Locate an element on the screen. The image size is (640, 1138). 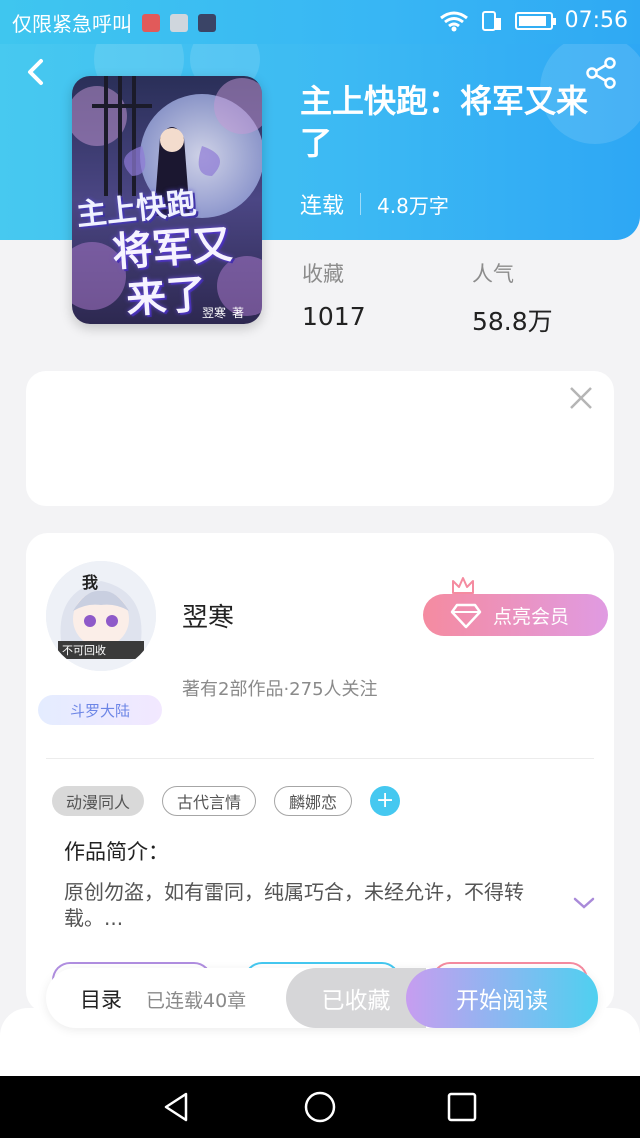
hms-notification-icon is located at coordinates (151, 22).